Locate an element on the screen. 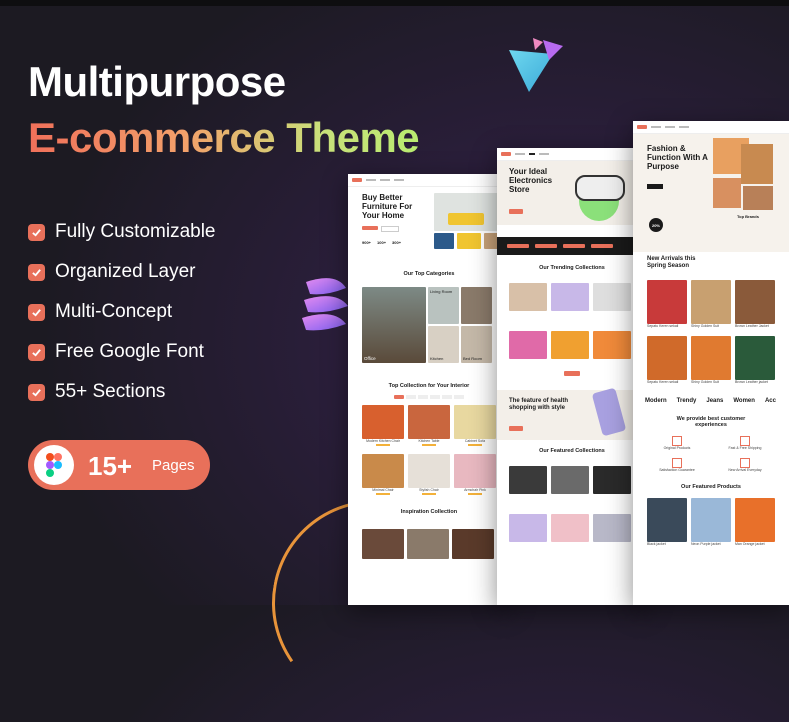  stat: 100+ is located at coordinates (382, 242).